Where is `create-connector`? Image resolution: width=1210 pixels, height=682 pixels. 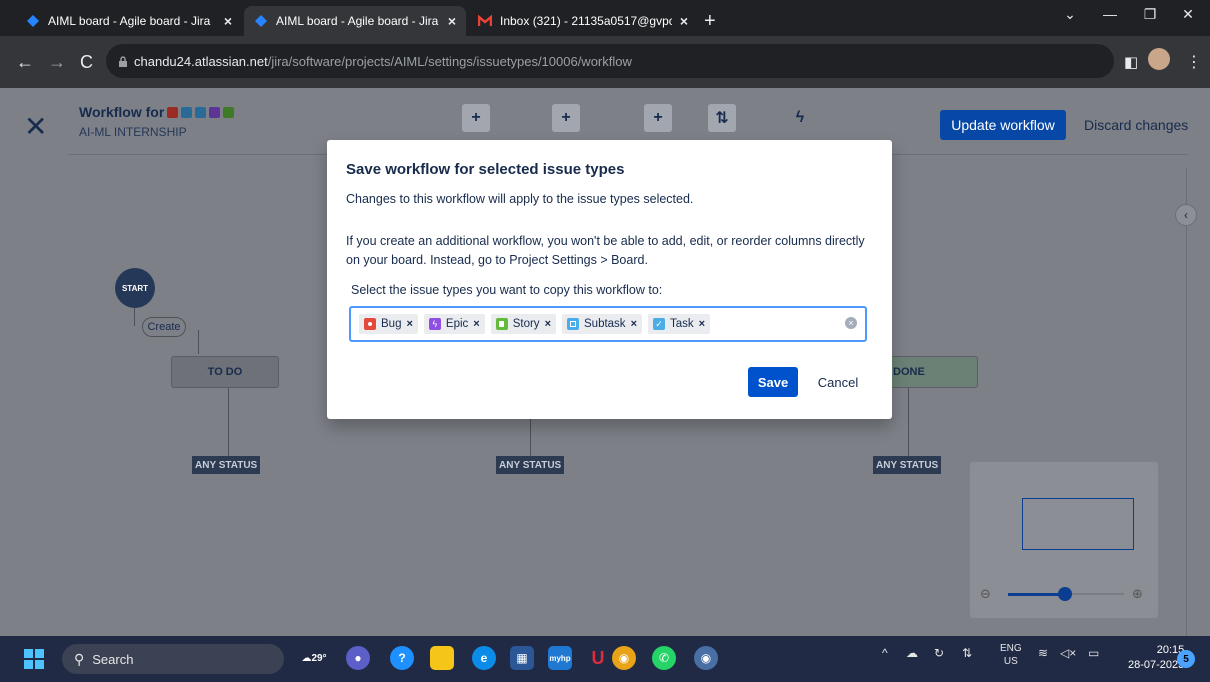 create-connector is located at coordinates (198, 342).